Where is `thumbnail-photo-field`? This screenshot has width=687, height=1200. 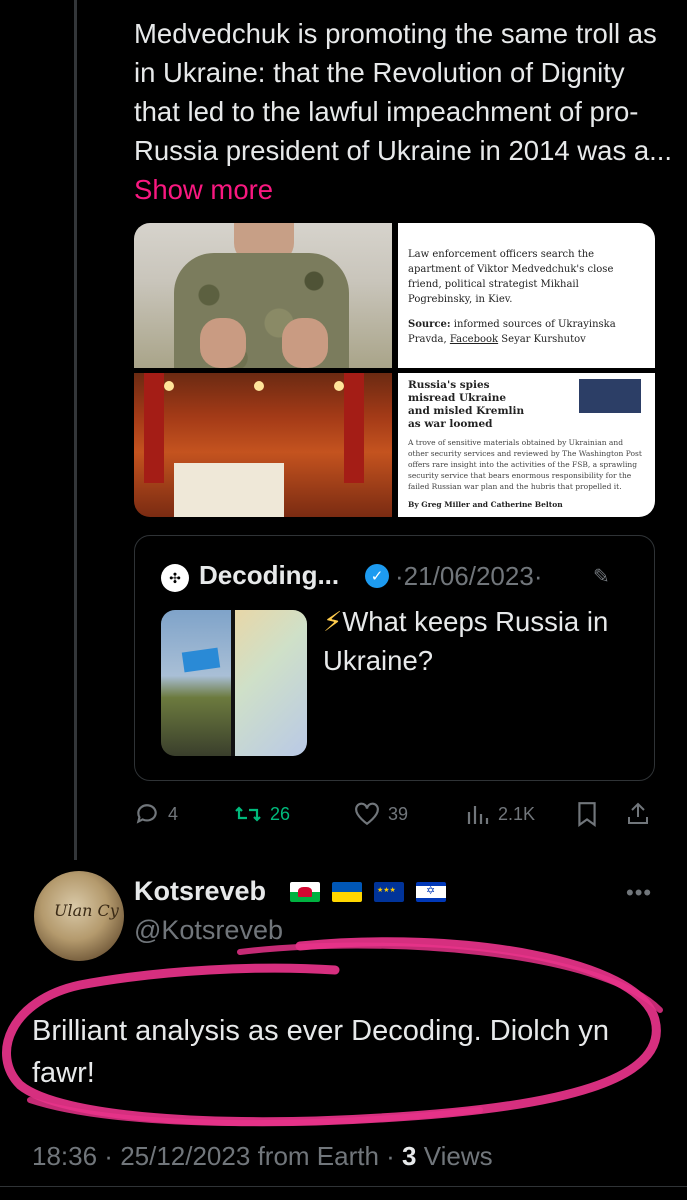
thumbnail-photo-field is located at coordinates (196, 683).